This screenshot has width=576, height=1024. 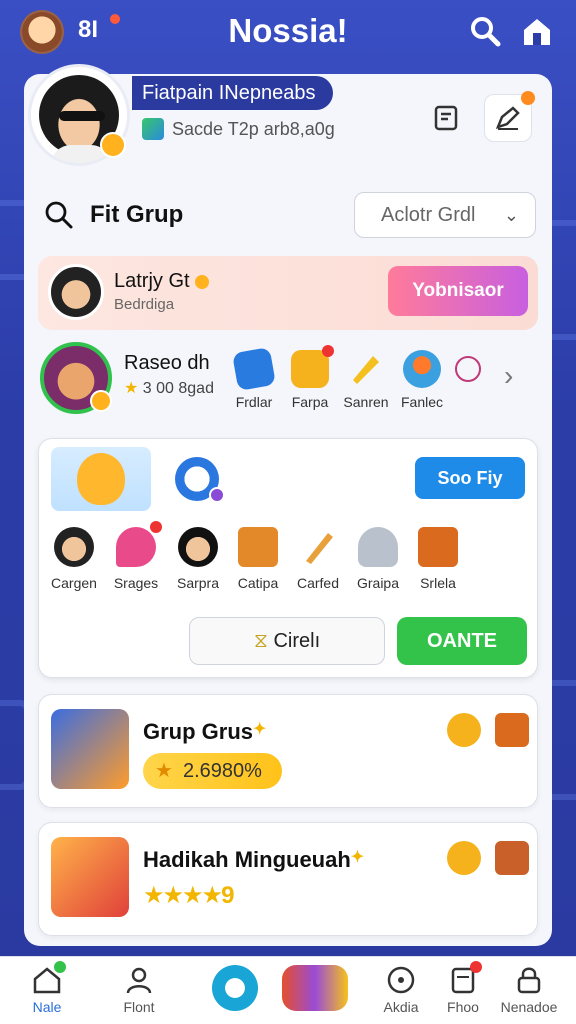 I want to click on features-user-avatar, so click(x=76, y=378).